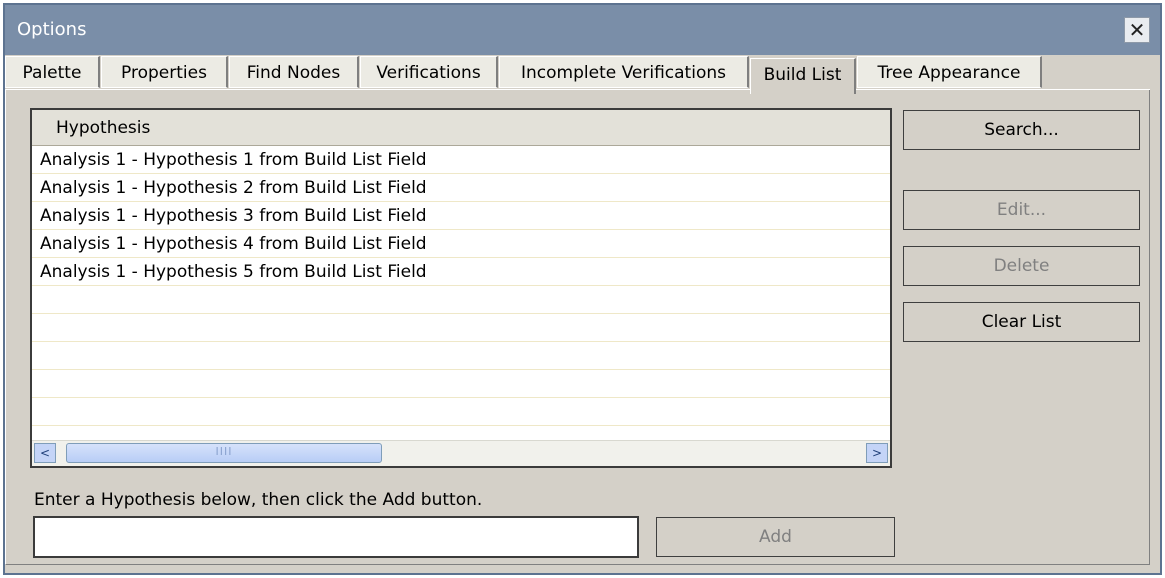  I want to click on hypothesis-input, so click(336, 537).